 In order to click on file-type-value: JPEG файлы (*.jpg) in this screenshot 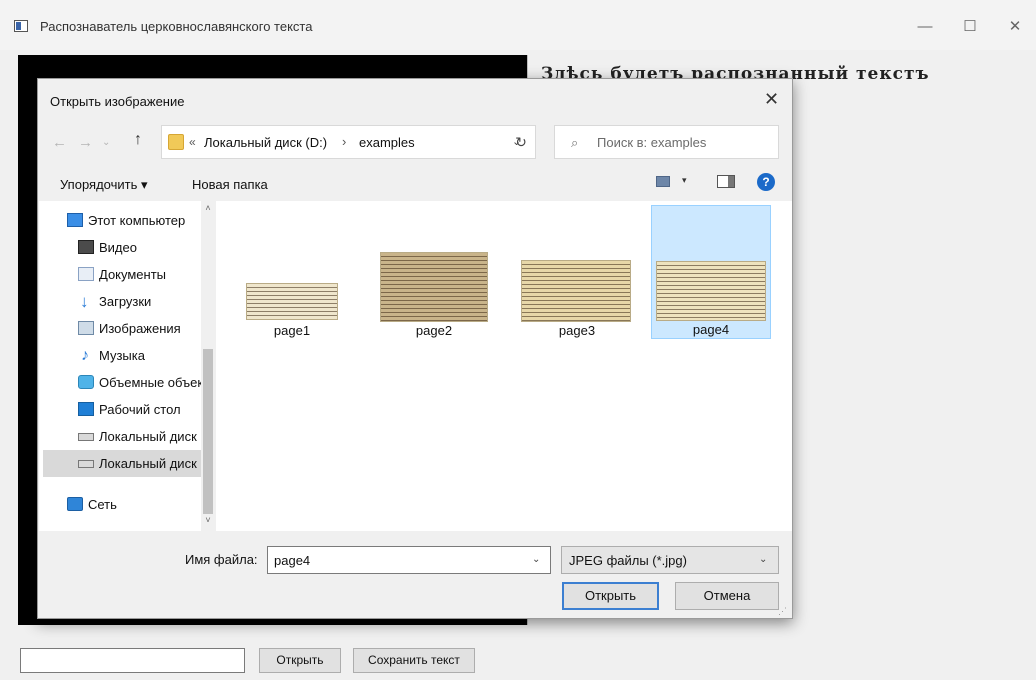, I will do `click(628, 560)`.